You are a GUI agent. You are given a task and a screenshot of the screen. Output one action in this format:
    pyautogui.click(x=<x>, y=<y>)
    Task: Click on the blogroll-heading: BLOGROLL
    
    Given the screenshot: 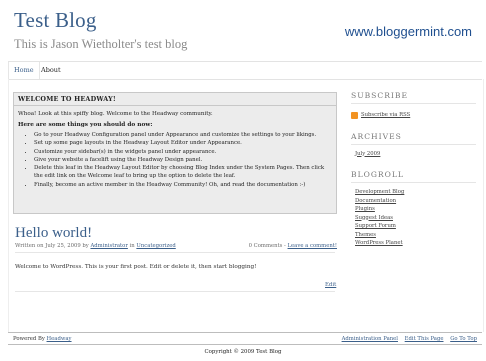 What is the action you would take?
    pyautogui.click(x=377, y=174)
    